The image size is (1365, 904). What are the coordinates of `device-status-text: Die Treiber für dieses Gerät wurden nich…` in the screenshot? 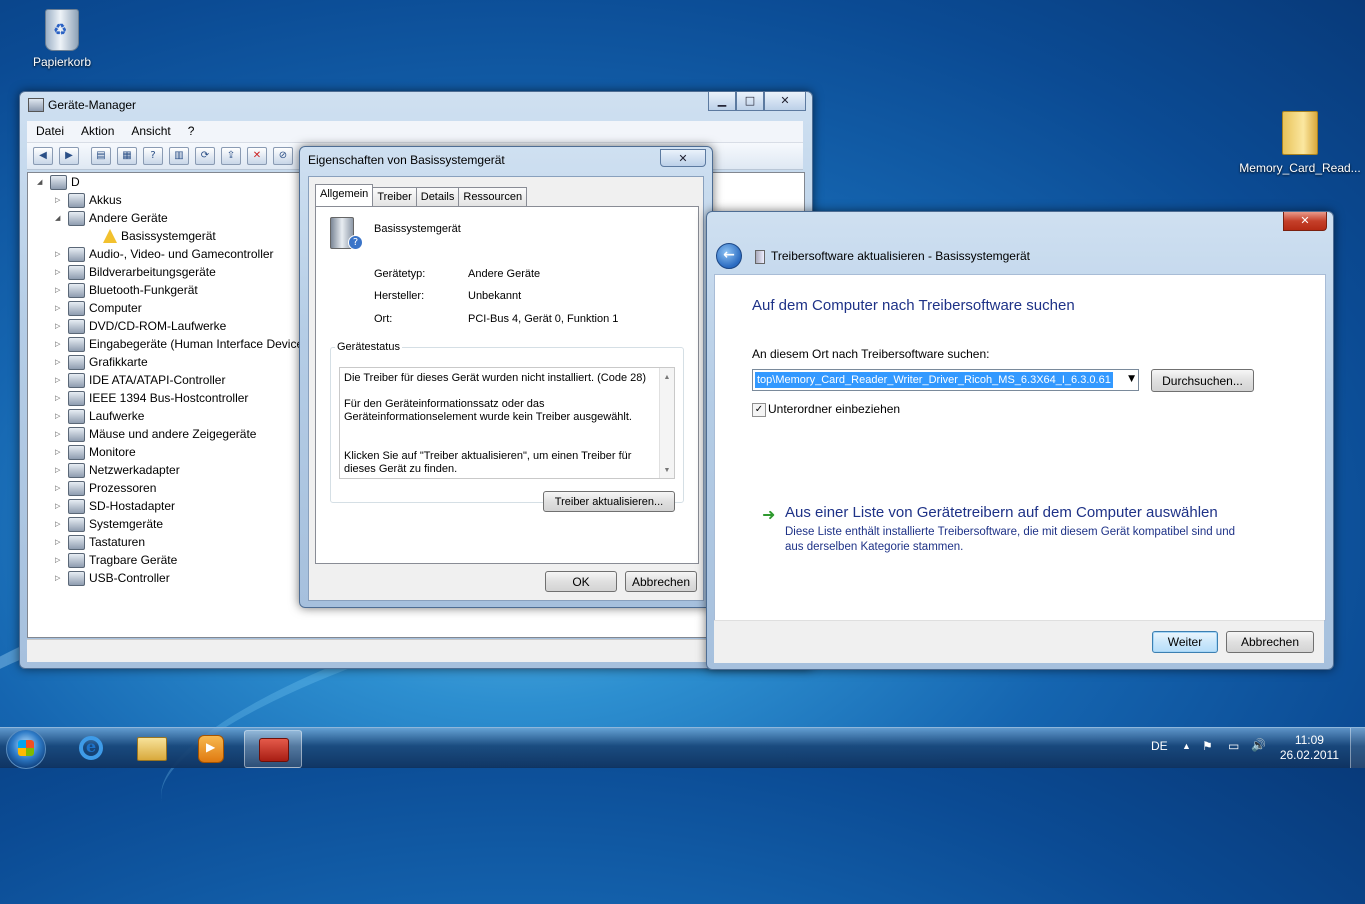 It's located at (507, 423).